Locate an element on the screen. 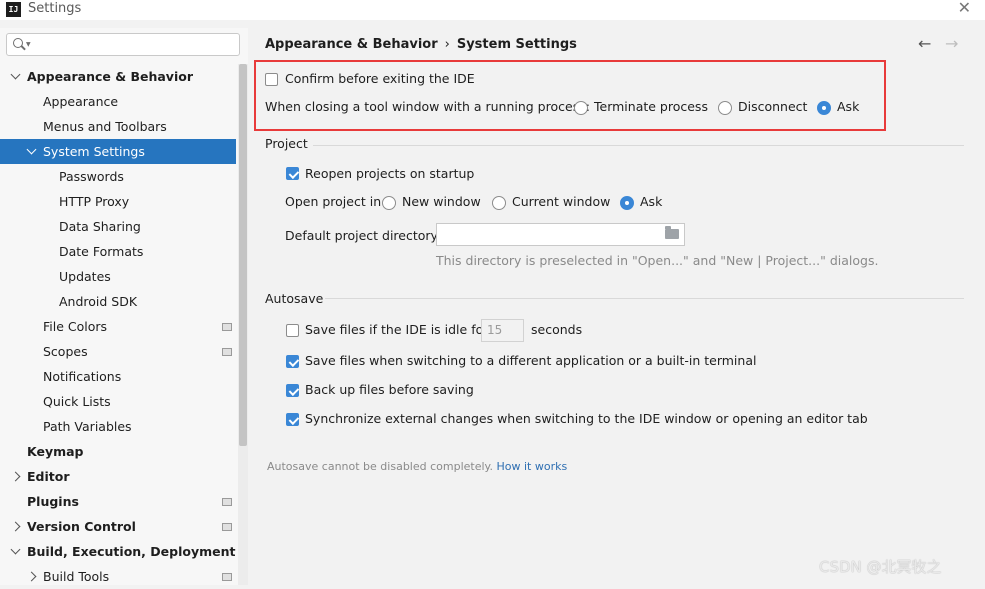 Image resolution: width=985 pixels, height=589 pixels. sidebar-scrollbar is located at coordinates (243, 324).